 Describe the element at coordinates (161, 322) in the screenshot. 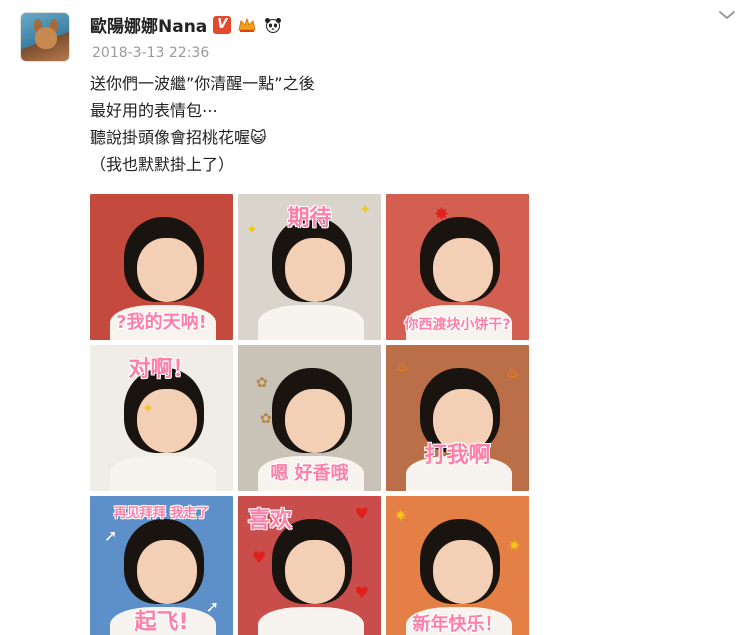

I see `sticker-caption: ?我的天呐!` at that location.